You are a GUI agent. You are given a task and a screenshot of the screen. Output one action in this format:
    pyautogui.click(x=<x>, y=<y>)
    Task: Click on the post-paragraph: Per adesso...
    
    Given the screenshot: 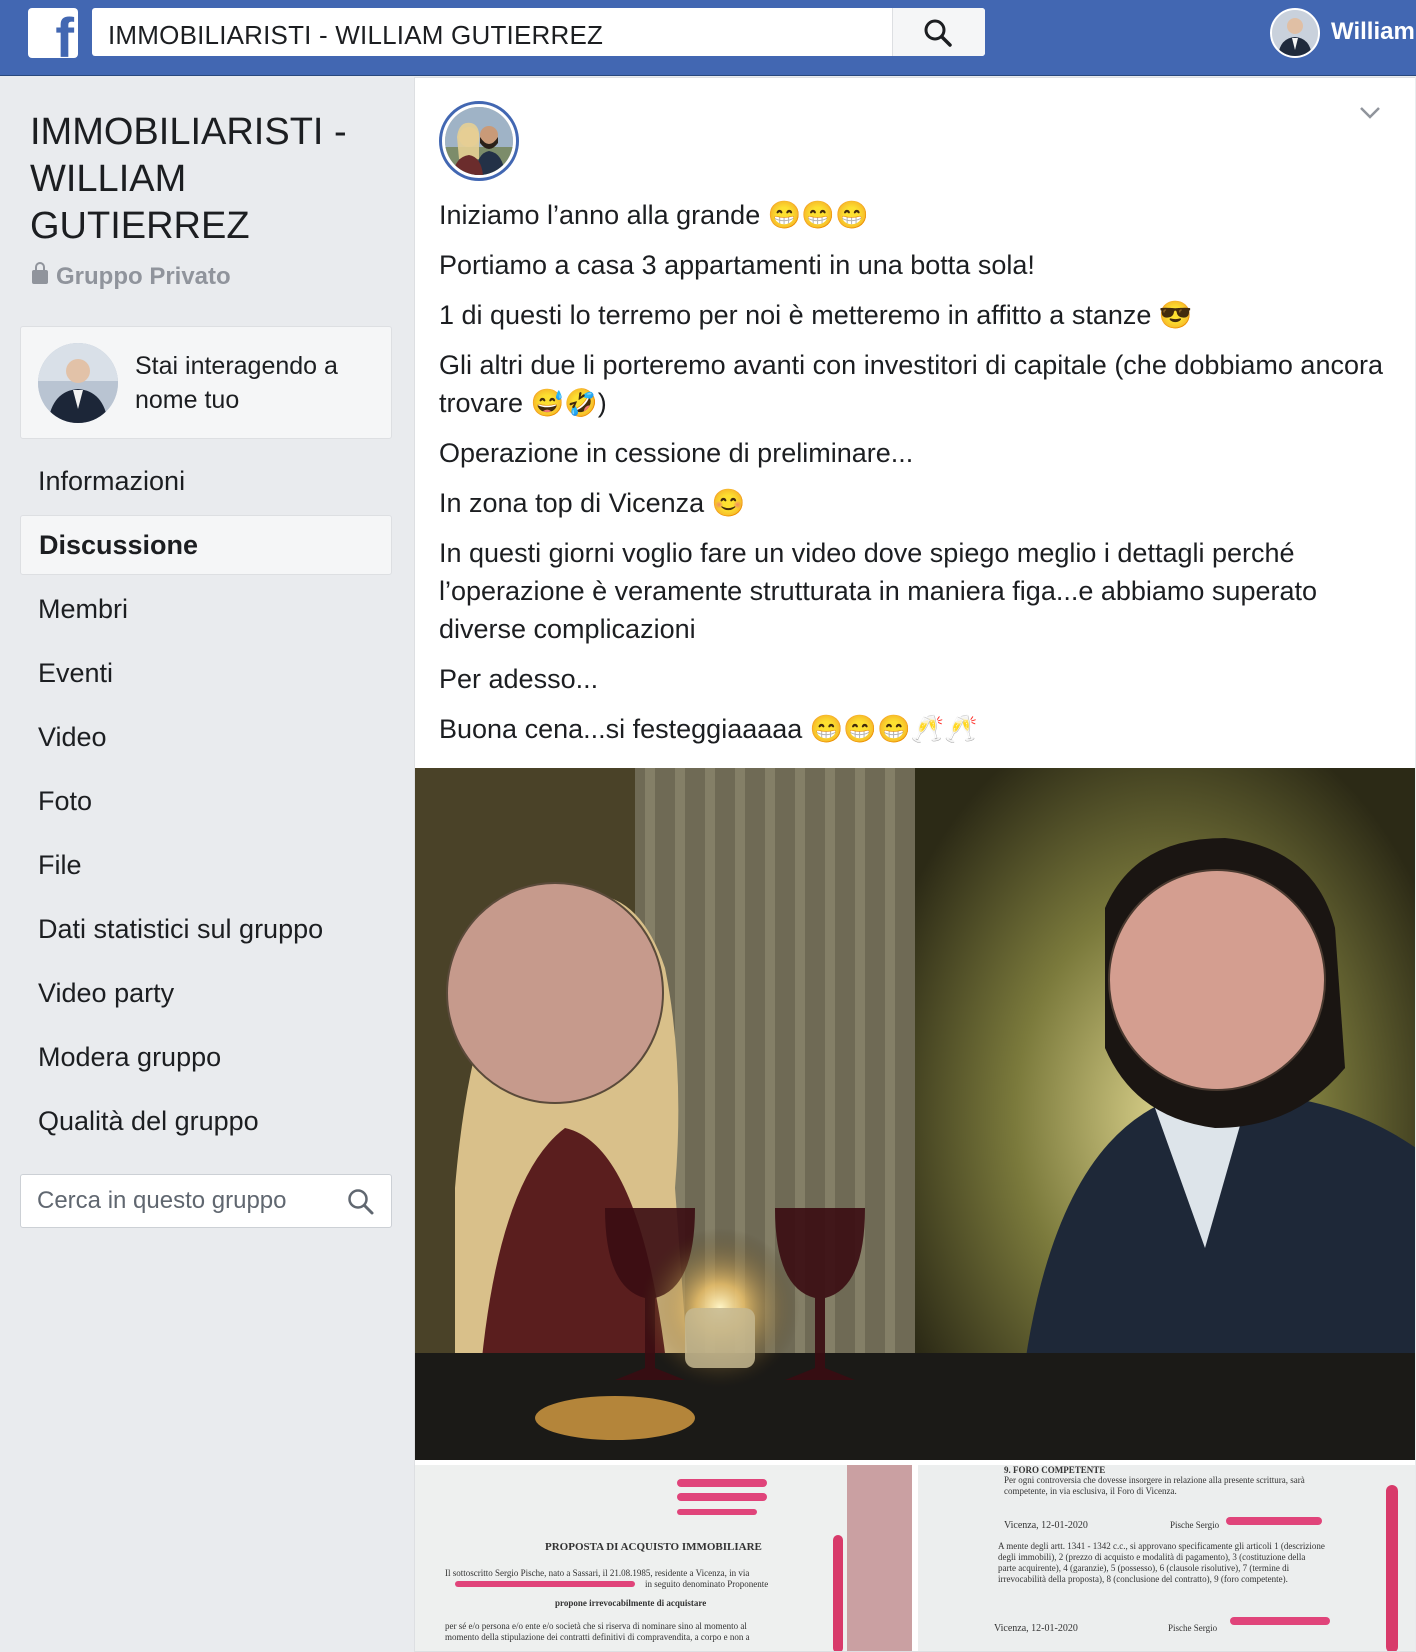 What is the action you would take?
    pyautogui.click(x=519, y=679)
    